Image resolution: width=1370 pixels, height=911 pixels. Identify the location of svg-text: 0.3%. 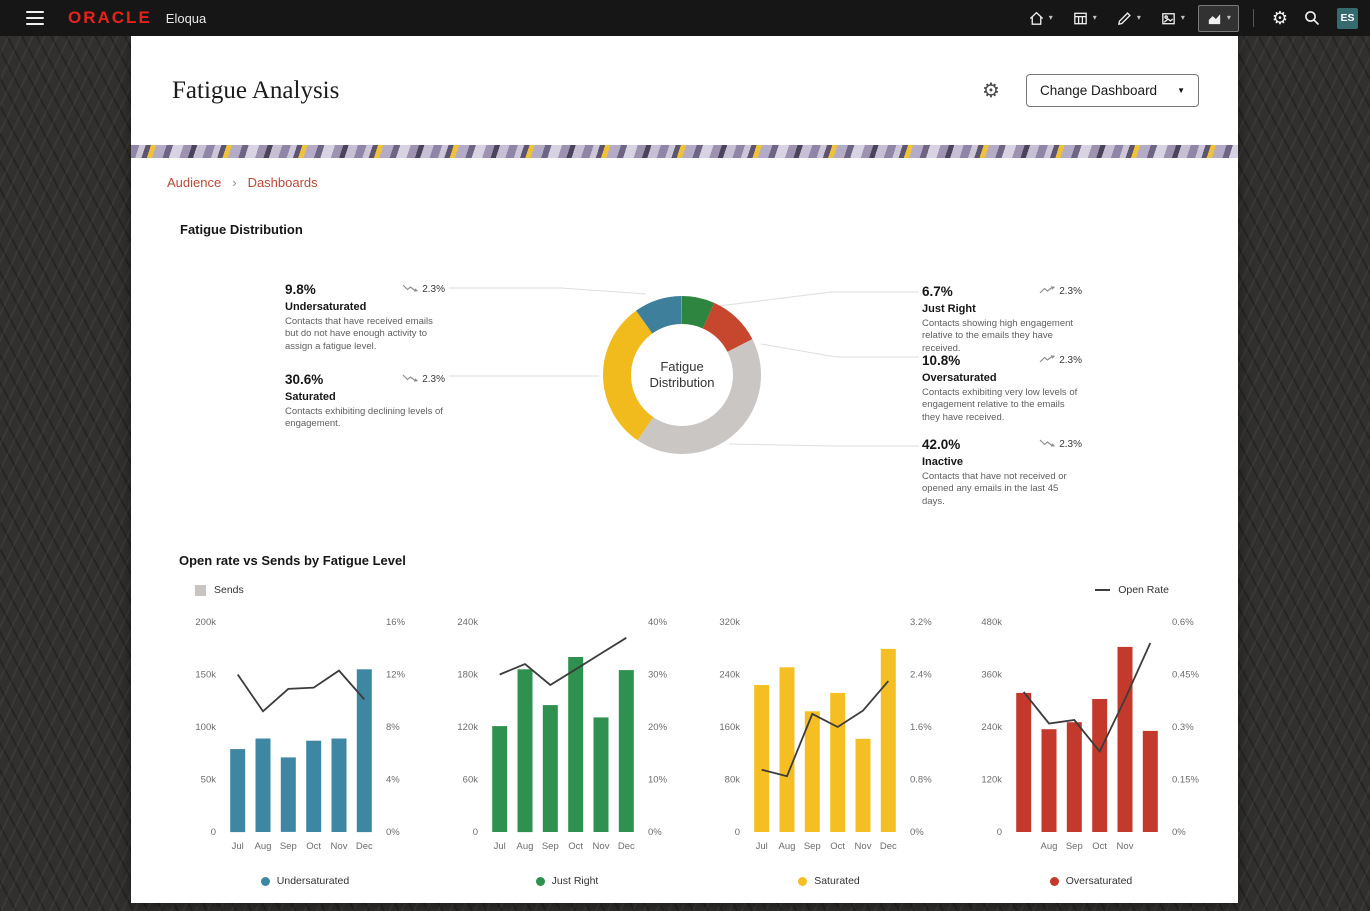
(1183, 727).